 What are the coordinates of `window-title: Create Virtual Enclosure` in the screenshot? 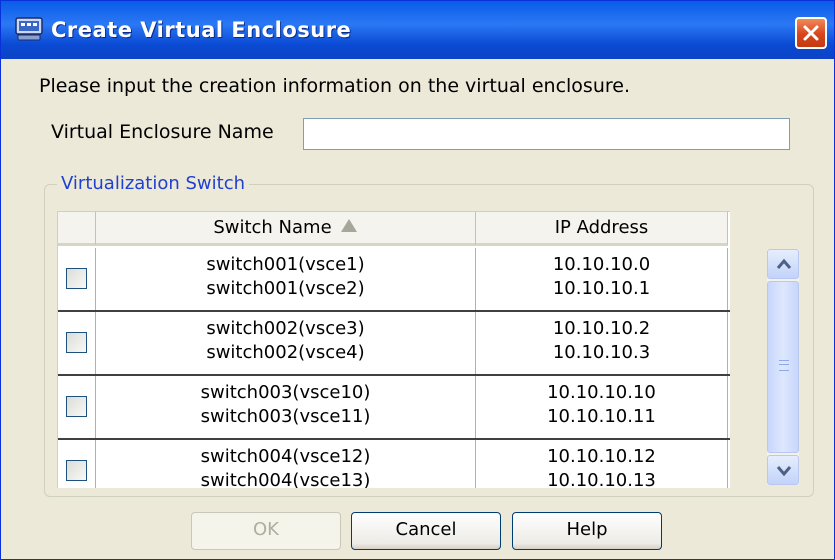 It's located at (201, 30).